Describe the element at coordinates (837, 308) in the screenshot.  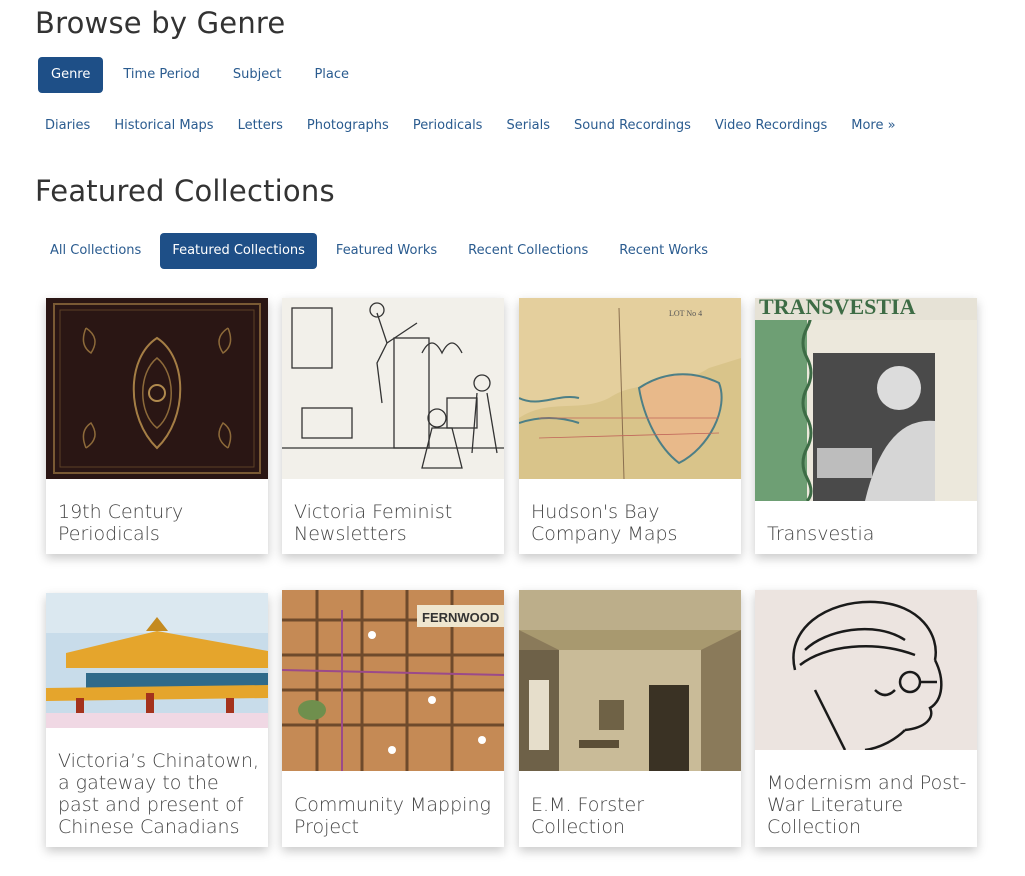
I see `svg-text: TRANSVESTIA` at that location.